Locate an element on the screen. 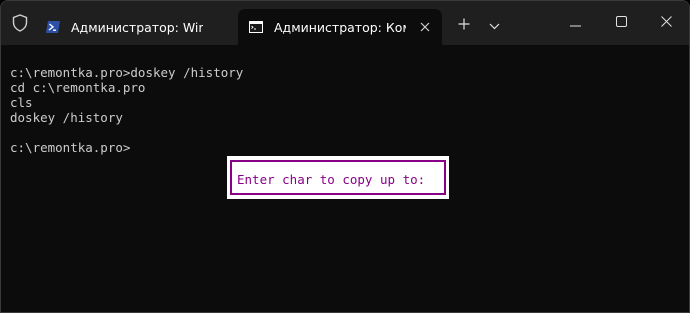 The width and height of the screenshot is (690, 313). tab-title: Администратор: Windows PowerShell is located at coordinates (137, 27).